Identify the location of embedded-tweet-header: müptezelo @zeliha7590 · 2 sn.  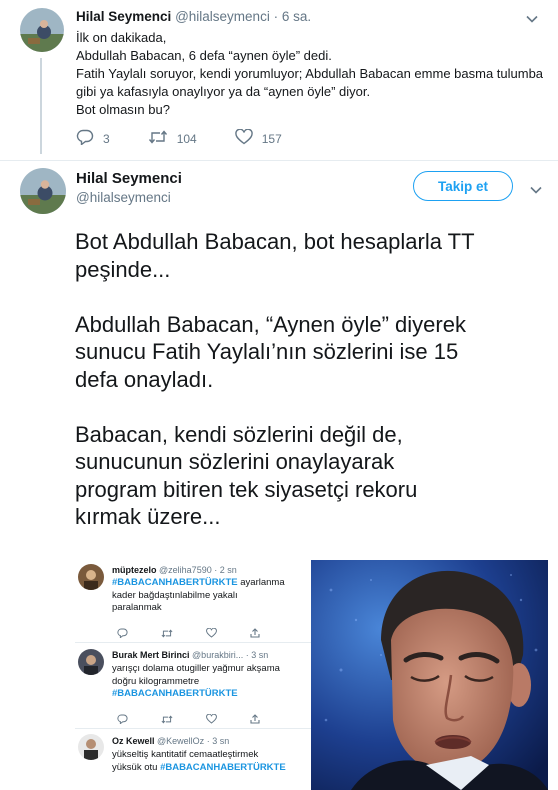
(174, 570).